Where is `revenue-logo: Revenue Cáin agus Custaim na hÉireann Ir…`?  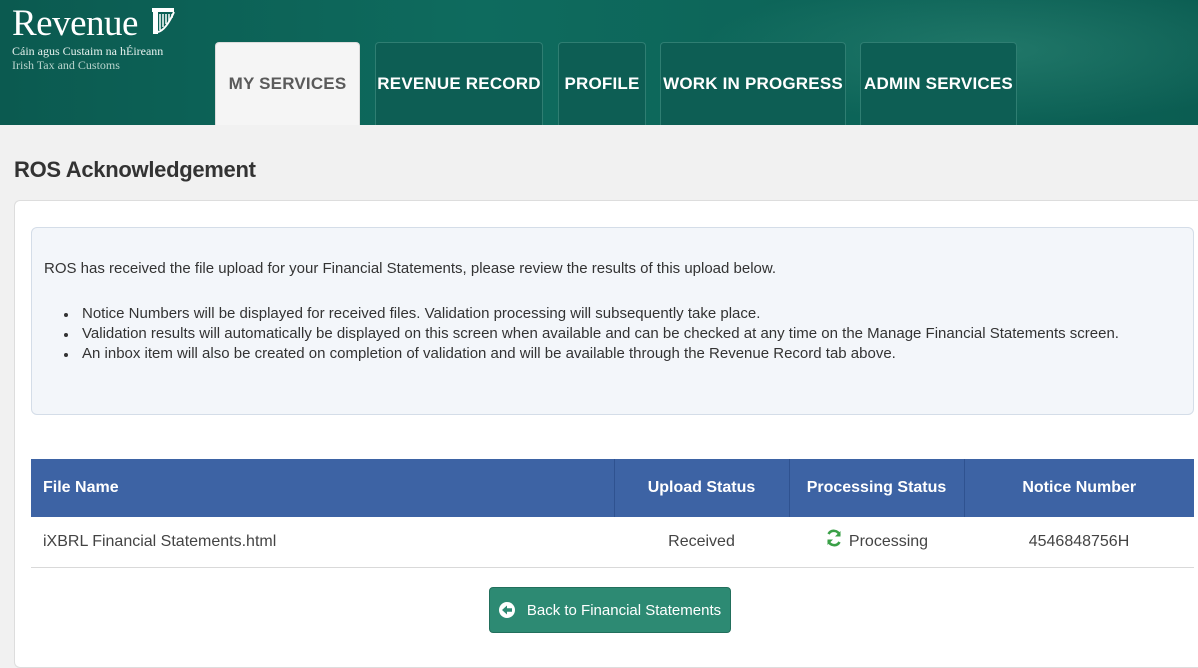
revenue-logo: Revenue Cáin agus Custaim na hÉireann Ir… is located at coordinates (94, 38).